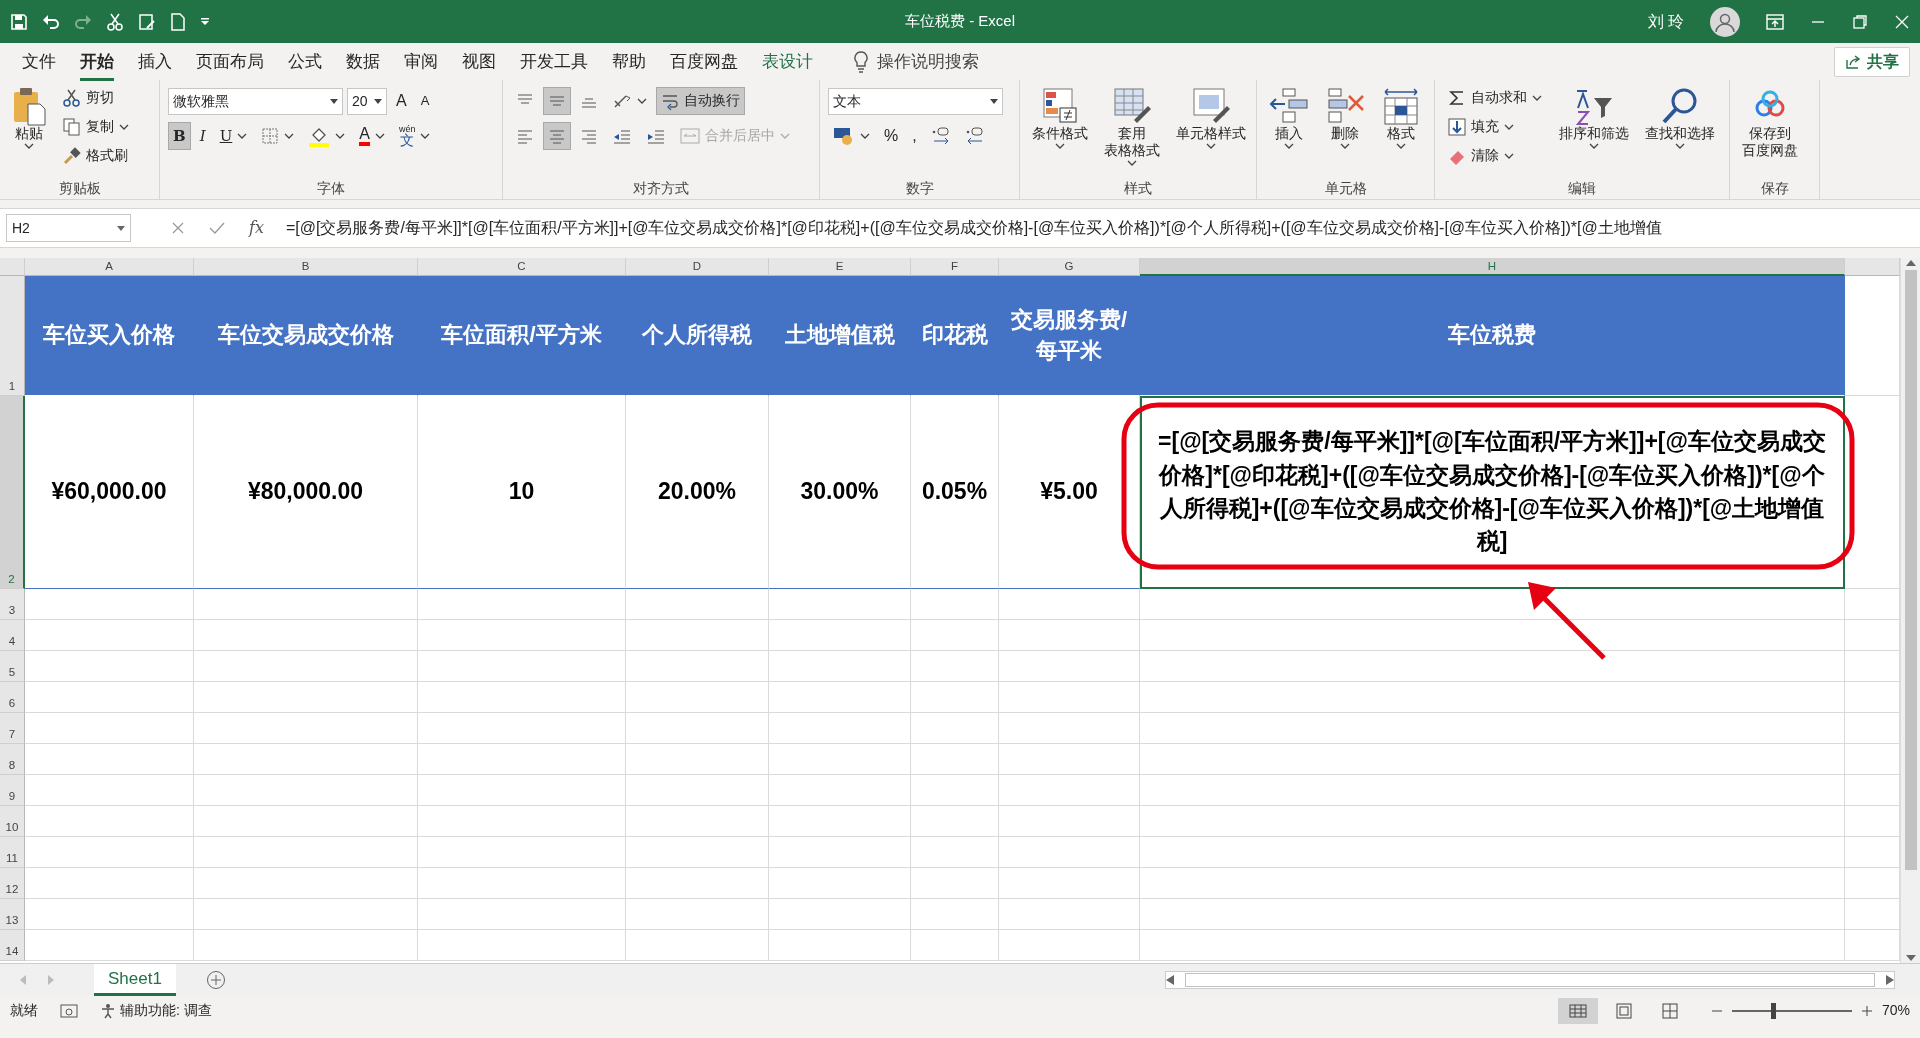 This screenshot has width=1920, height=1038. What do you see at coordinates (1770, 123) in the screenshot?
I see `ribbon-button: 保存到 百度网盘` at bounding box center [1770, 123].